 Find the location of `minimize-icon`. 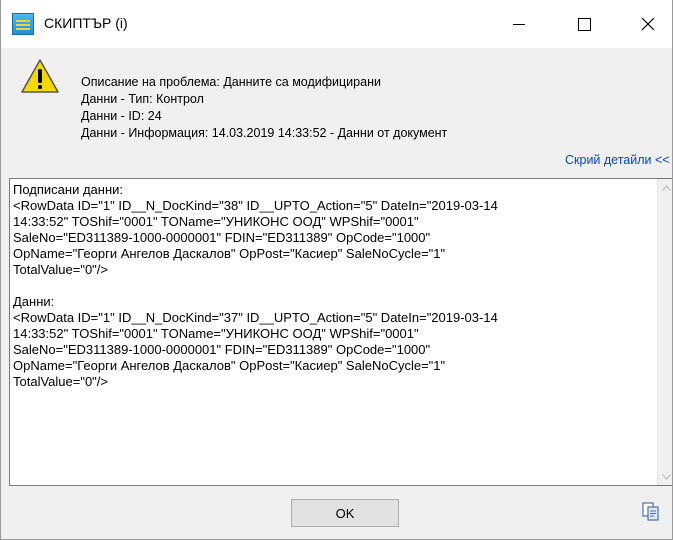

minimize-icon is located at coordinates (519, 24).